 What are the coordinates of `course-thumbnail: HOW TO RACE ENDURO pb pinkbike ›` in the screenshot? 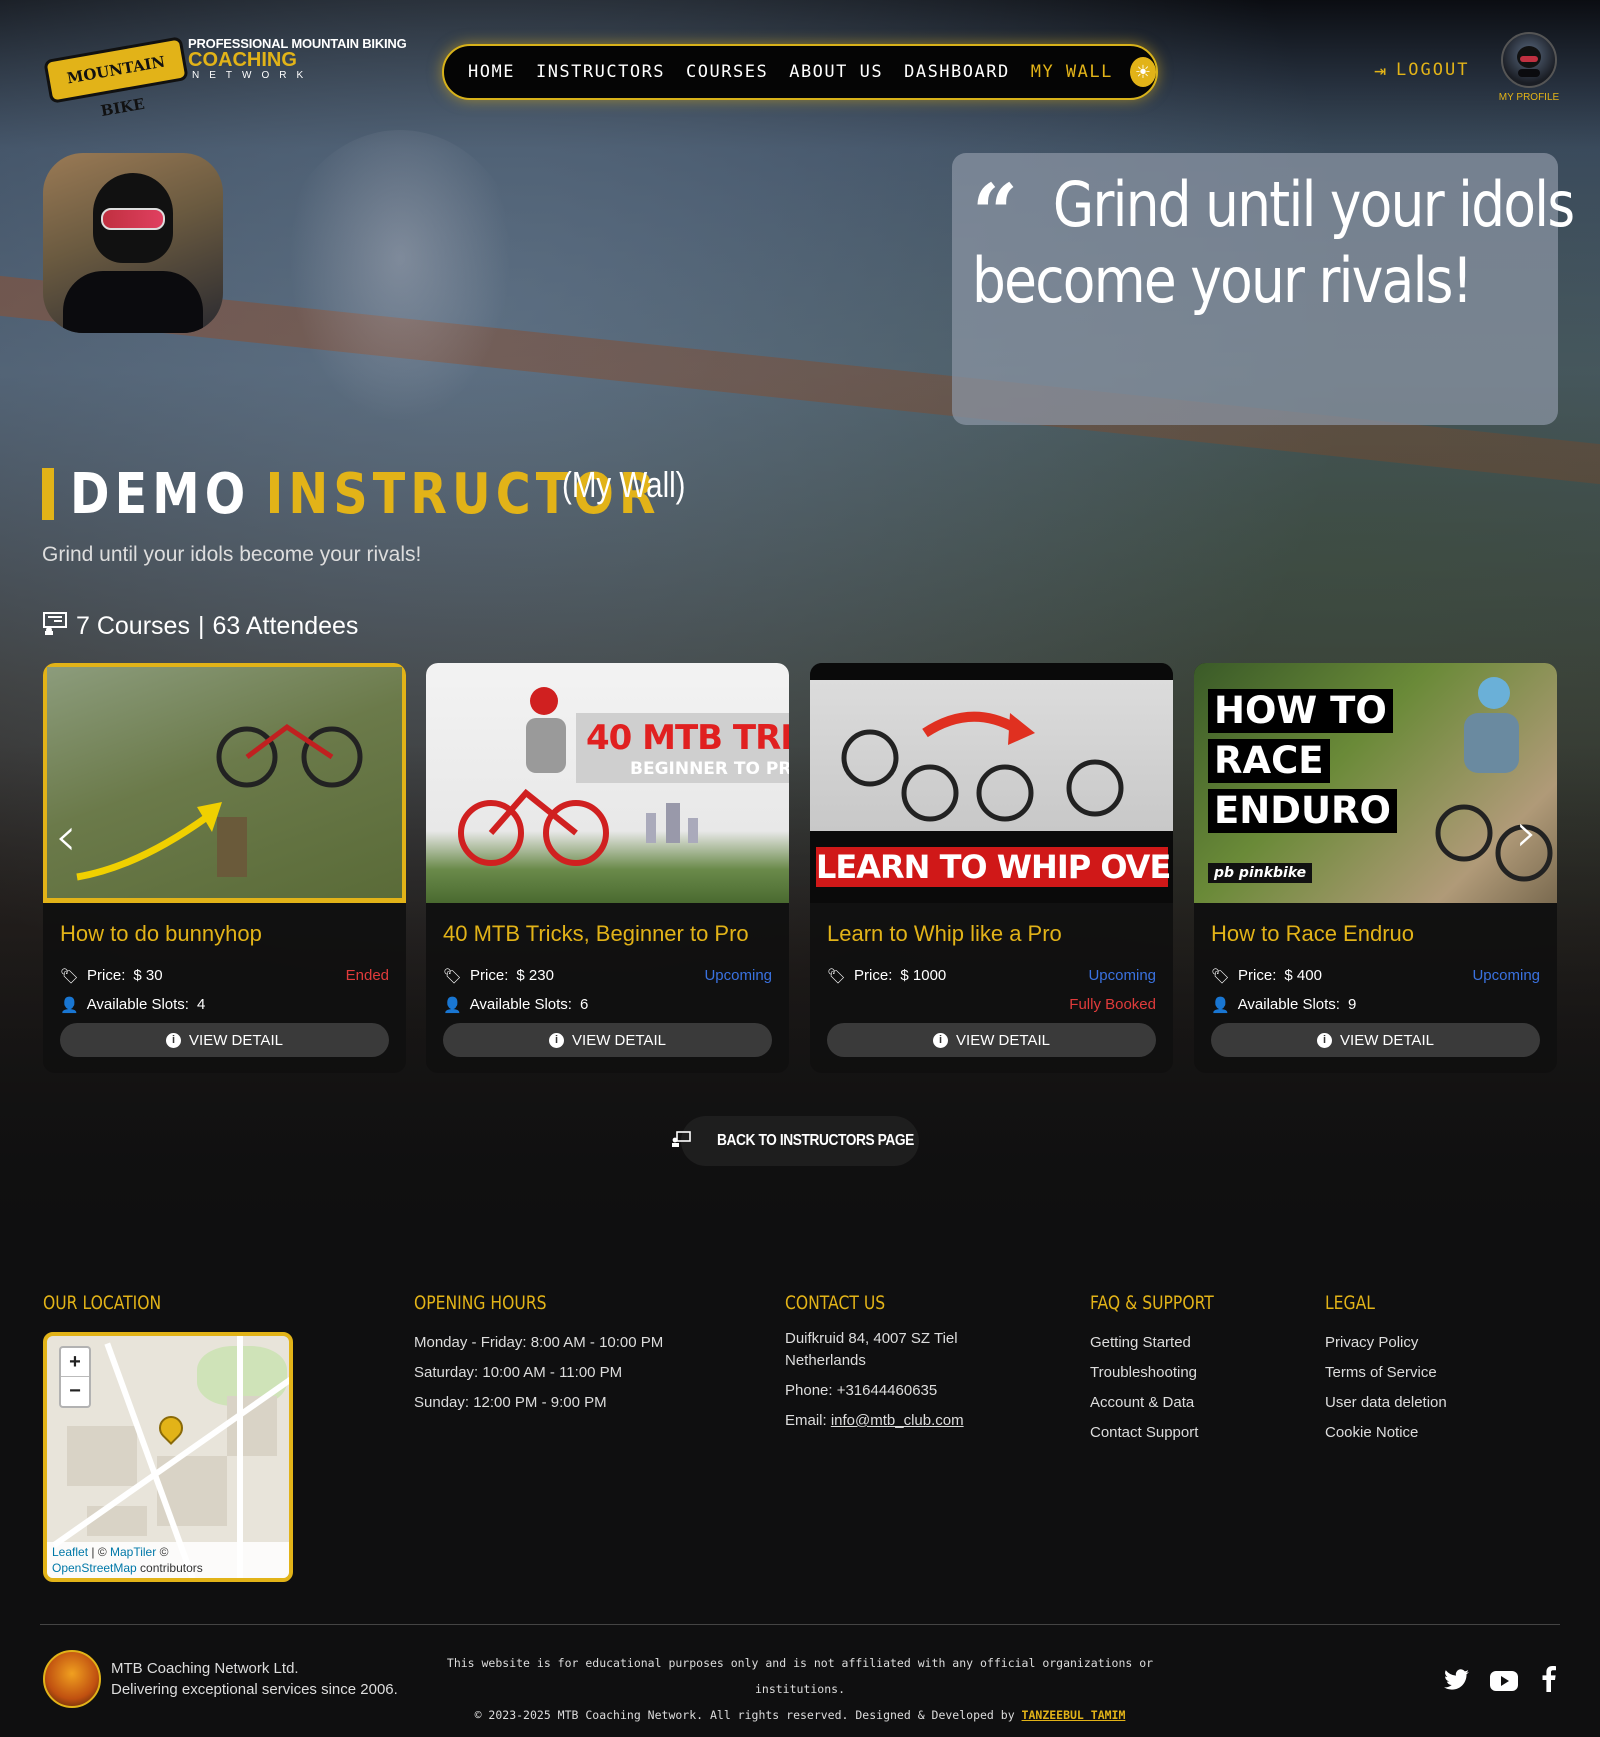 It's located at (1375, 783).